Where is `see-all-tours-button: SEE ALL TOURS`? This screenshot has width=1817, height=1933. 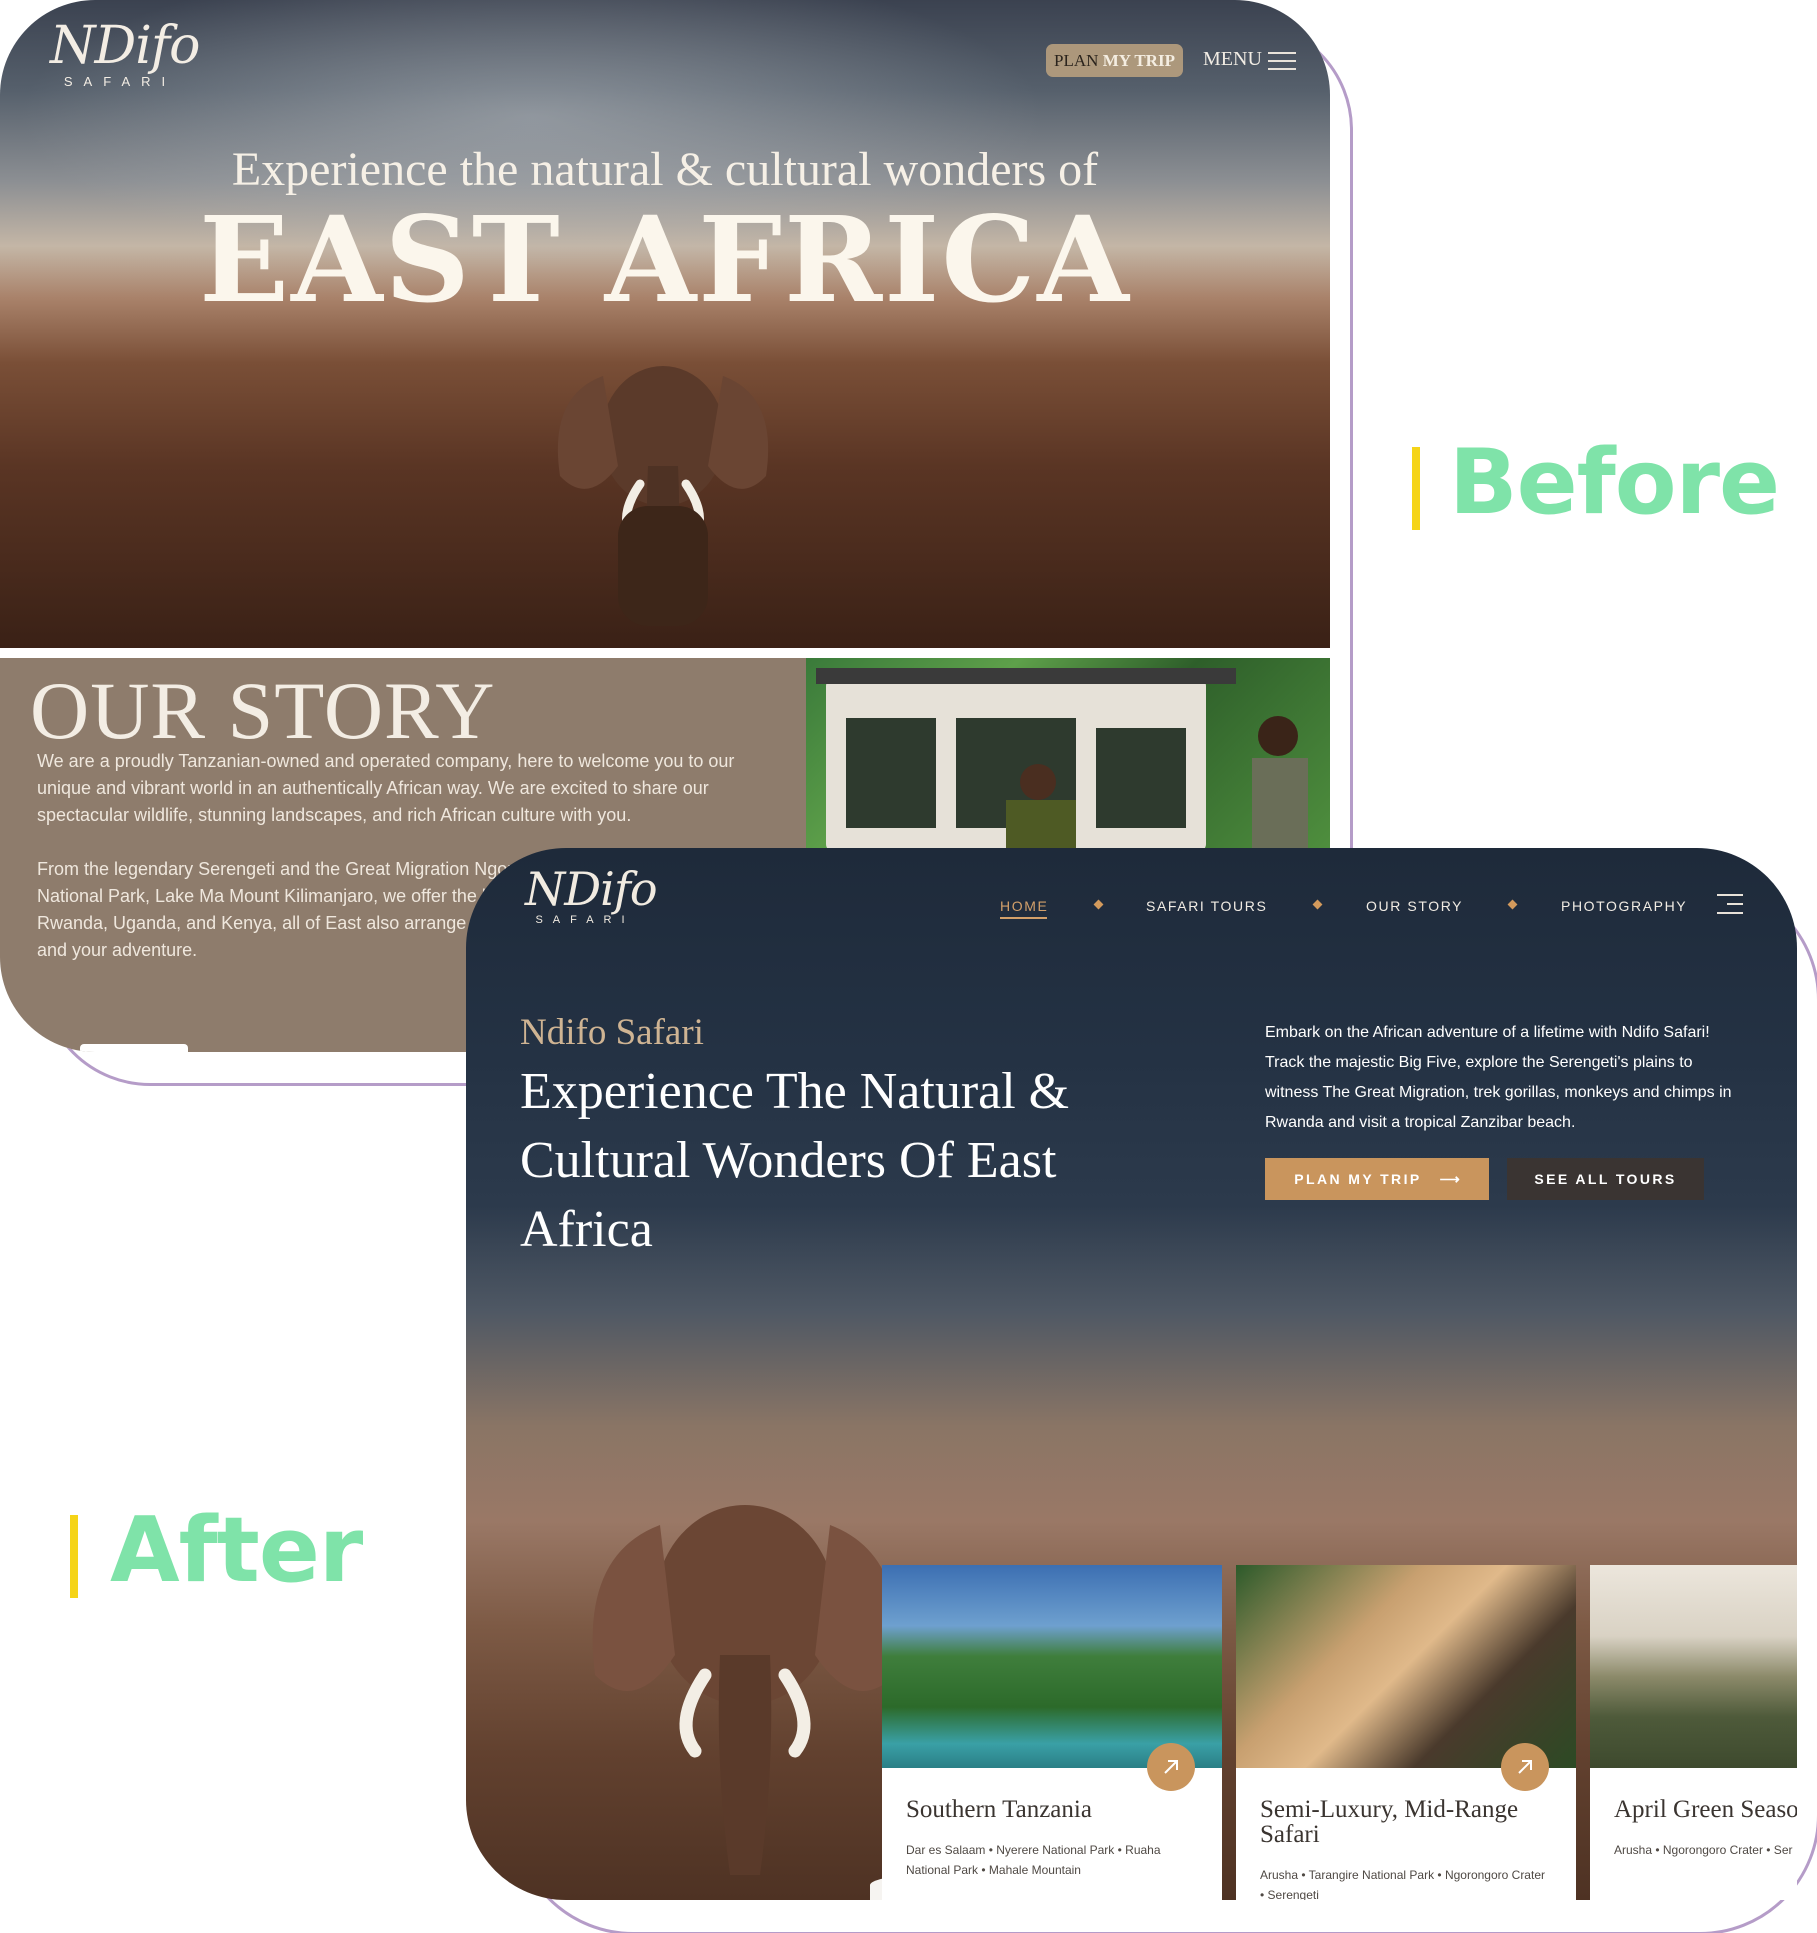
see-all-tours-button: SEE ALL TOURS is located at coordinates (1605, 1179).